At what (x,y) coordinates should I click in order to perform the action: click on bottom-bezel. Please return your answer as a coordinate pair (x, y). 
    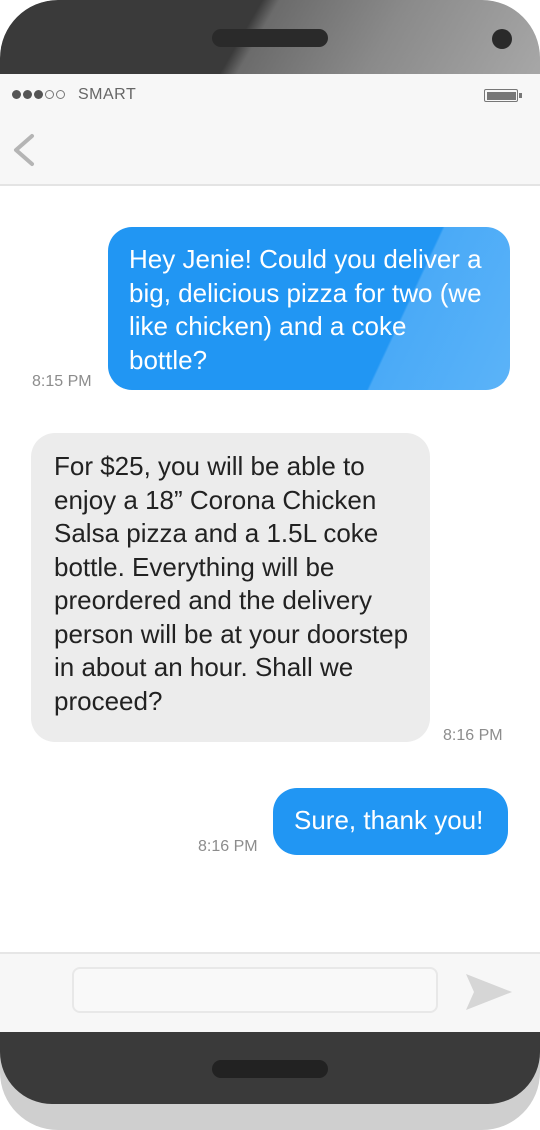
    Looking at the image, I should click on (270, 1068).